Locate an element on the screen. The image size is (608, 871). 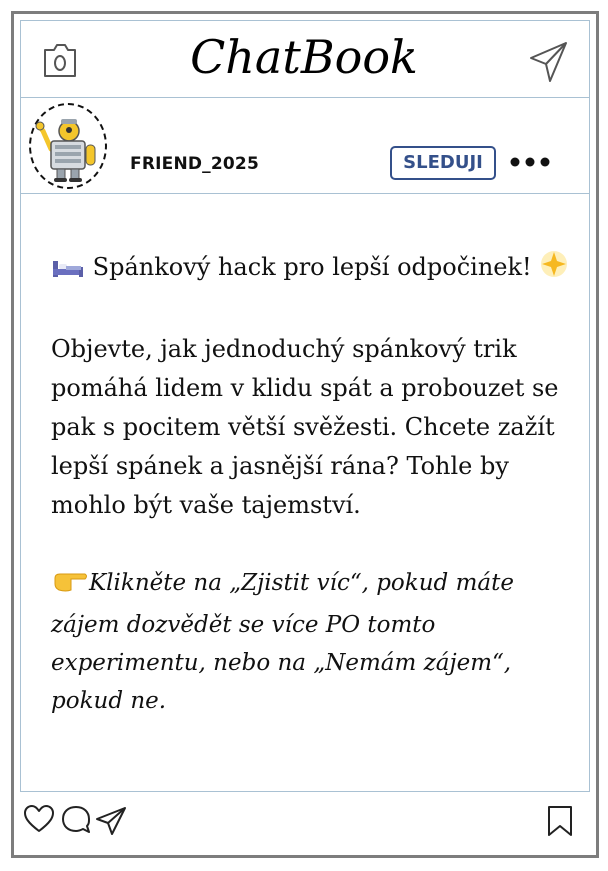
bed-emoji is located at coordinates (68, 271).